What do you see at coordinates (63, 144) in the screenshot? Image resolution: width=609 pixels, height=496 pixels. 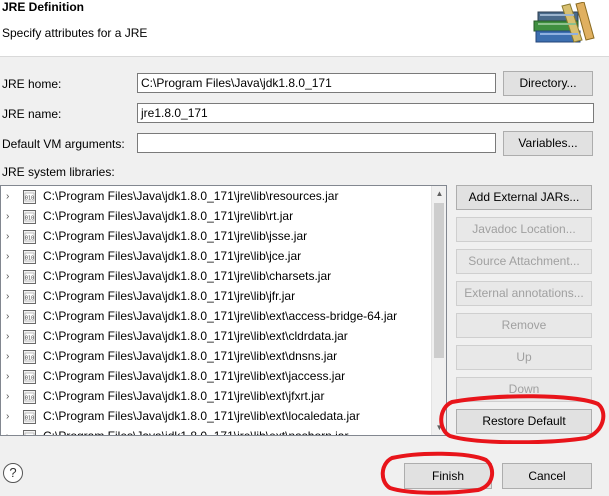 I see `vm-args-label: Default VM arguments:` at bounding box center [63, 144].